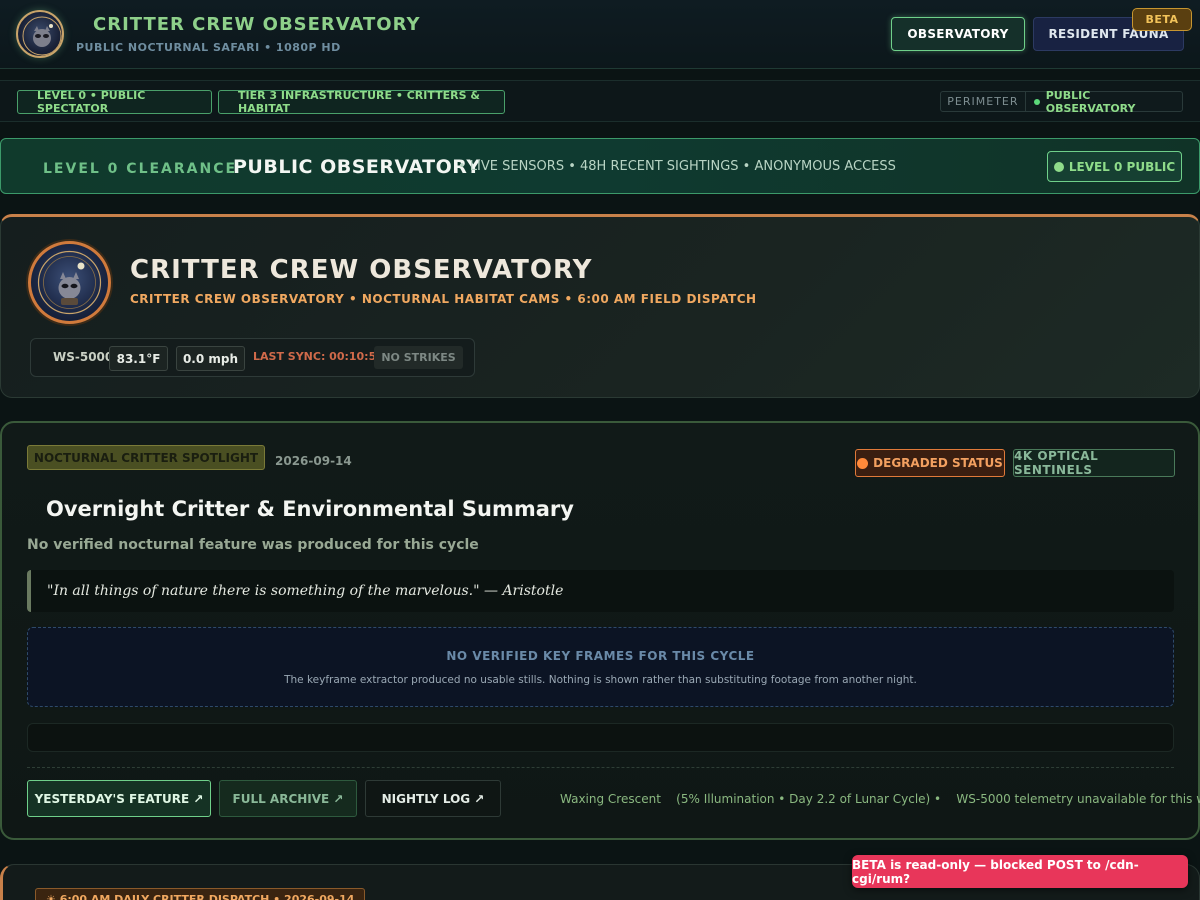 This screenshot has height=900, width=1200. What do you see at coordinates (119, 798) in the screenshot?
I see `yesterdays-feature-button: YESTERDAY'S FEATURE ↗` at bounding box center [119, 798].